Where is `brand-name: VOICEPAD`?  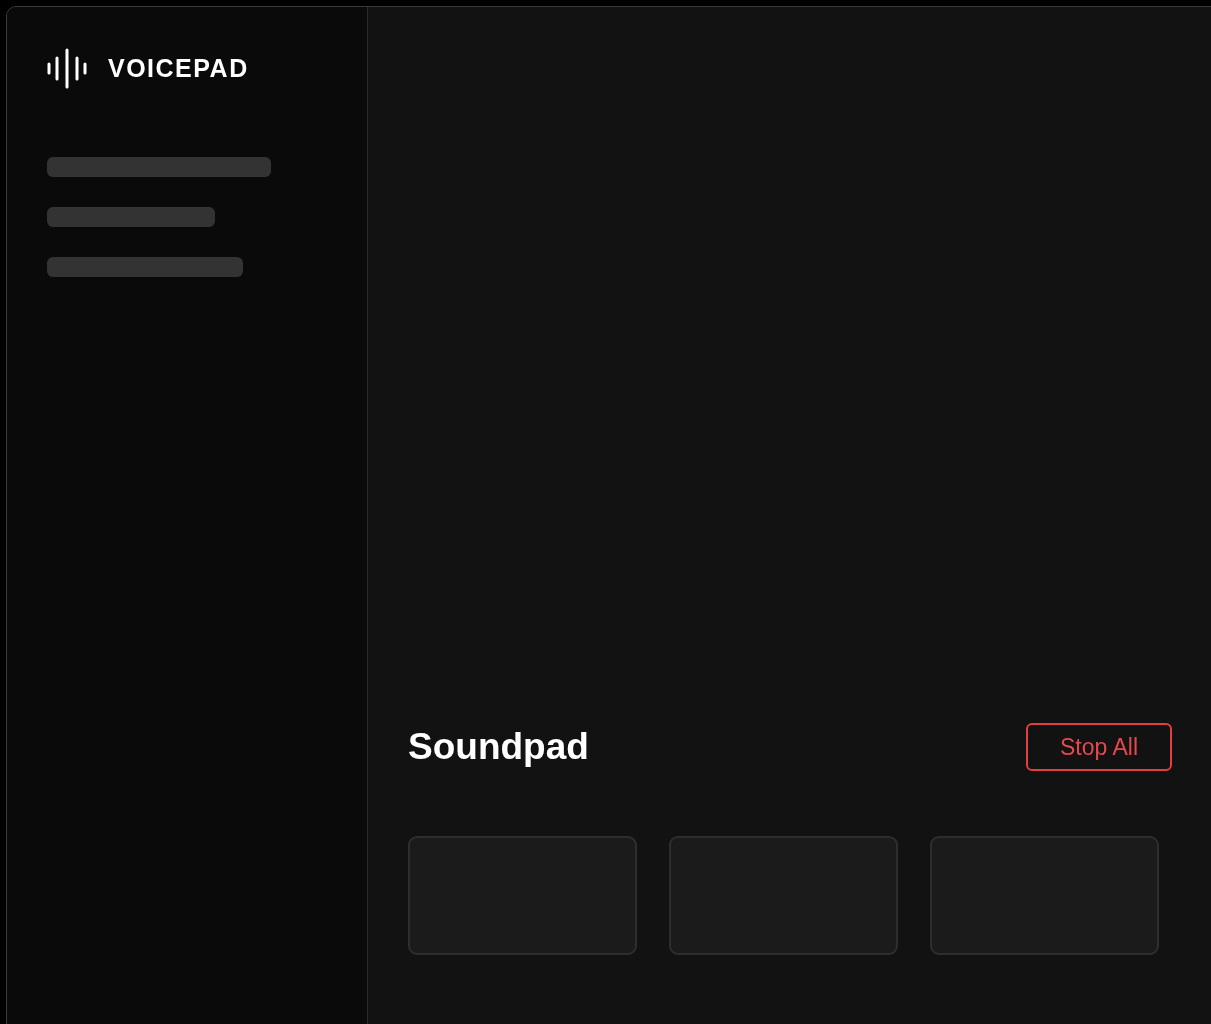 brand-name: VOICEPAD is located at coordinates (178, 68).